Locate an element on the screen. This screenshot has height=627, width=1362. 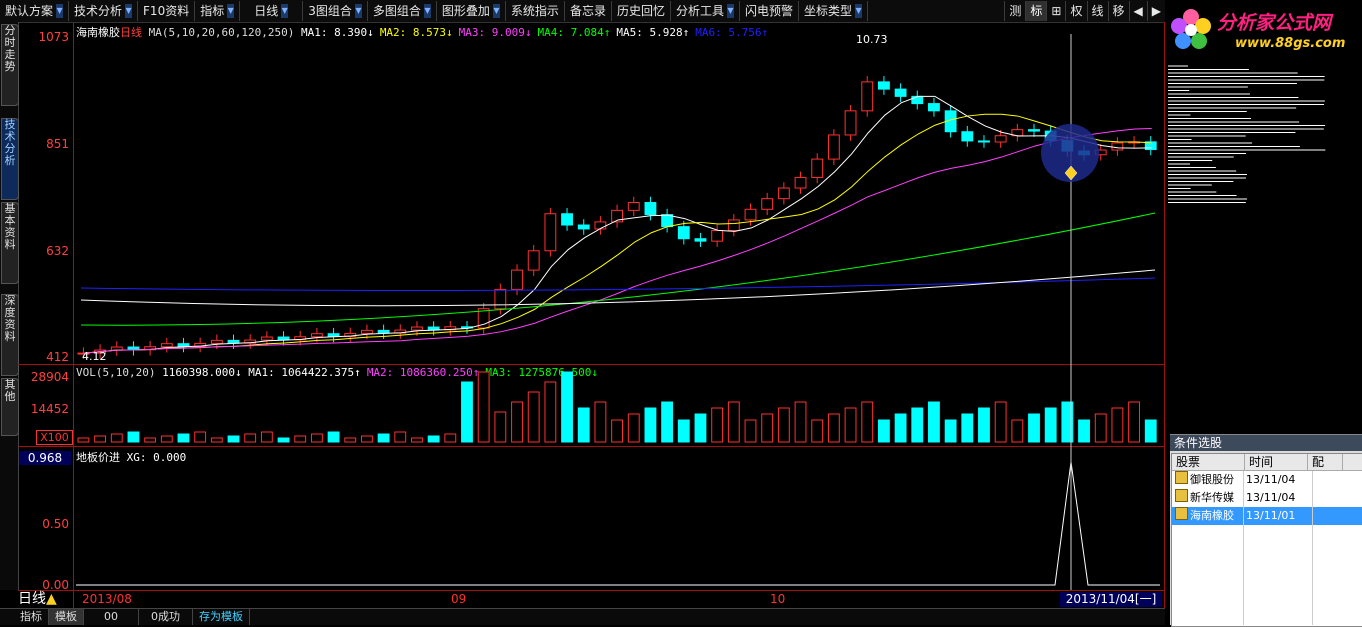
col-time: 时间 is located at coordinates (1276, 462).